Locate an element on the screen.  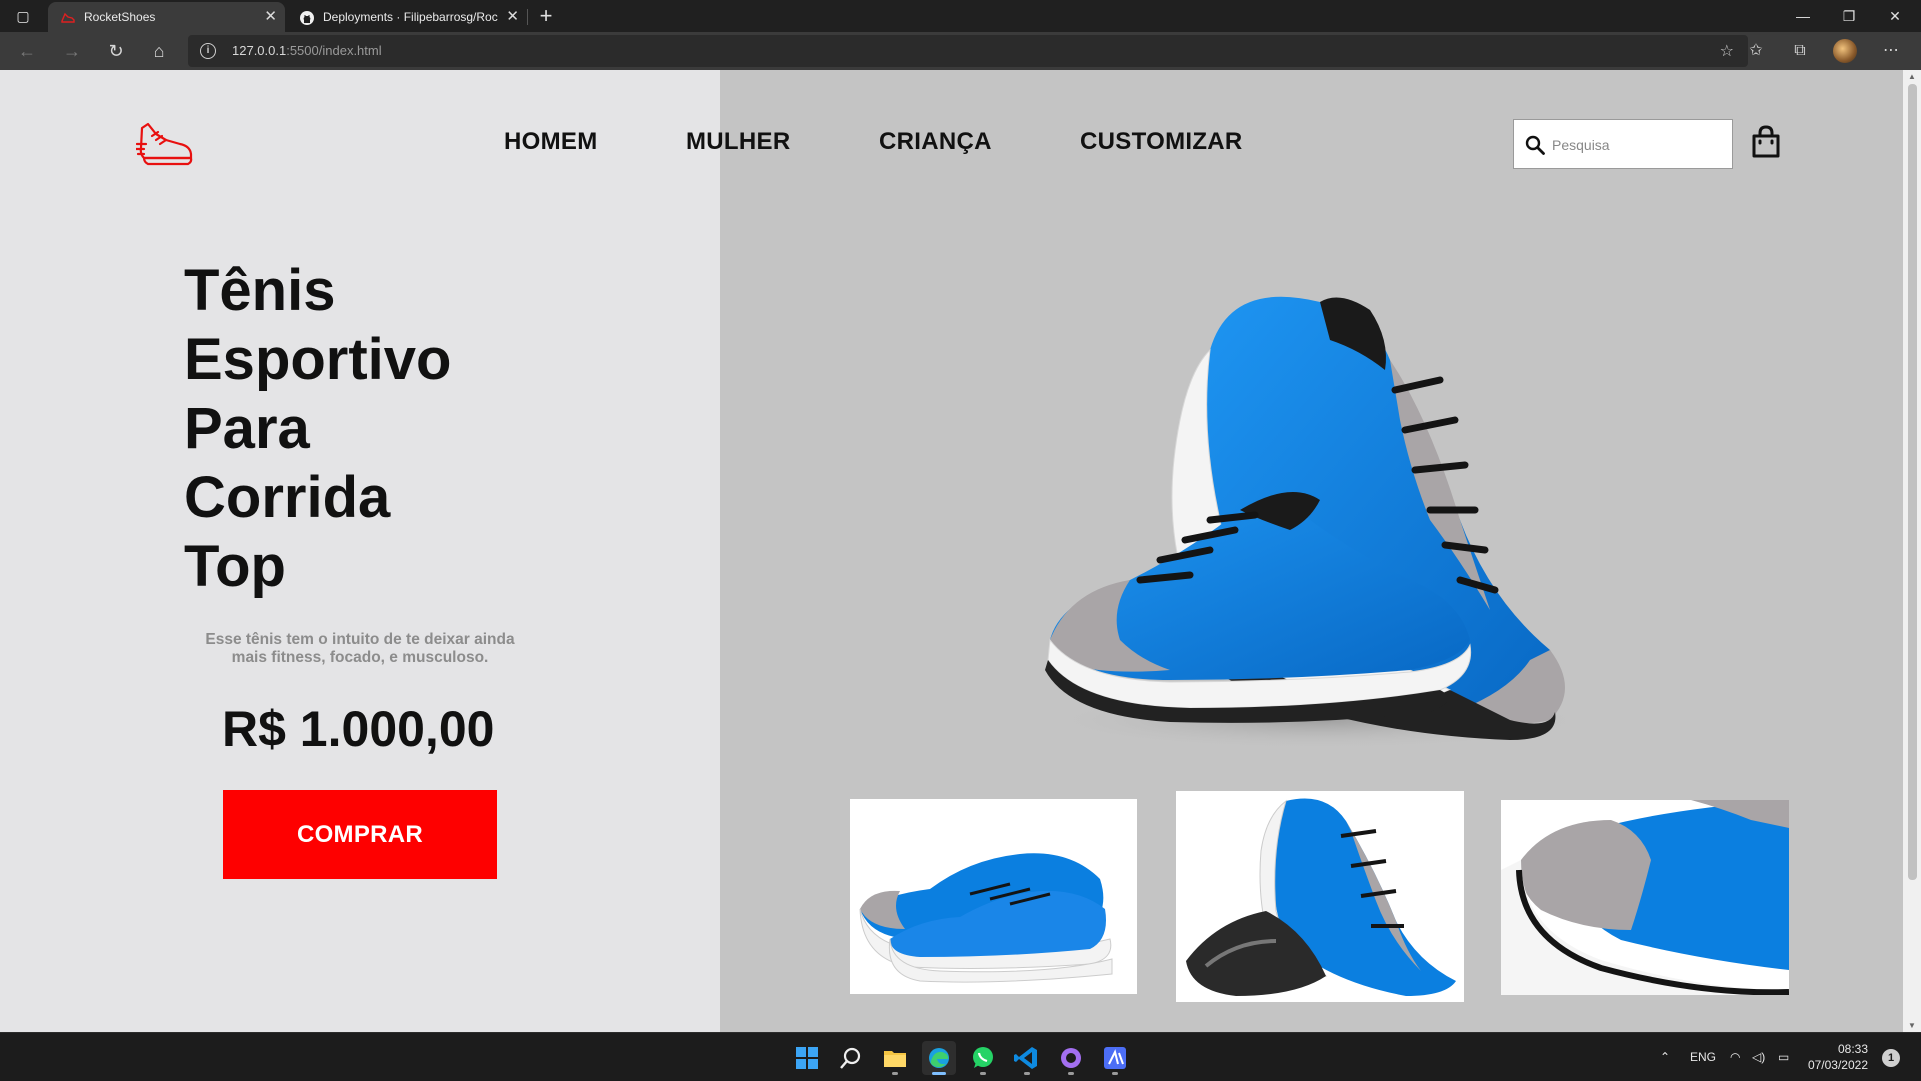
scroll-down-icon: ▼ is located at coordinates (1912, 1025).